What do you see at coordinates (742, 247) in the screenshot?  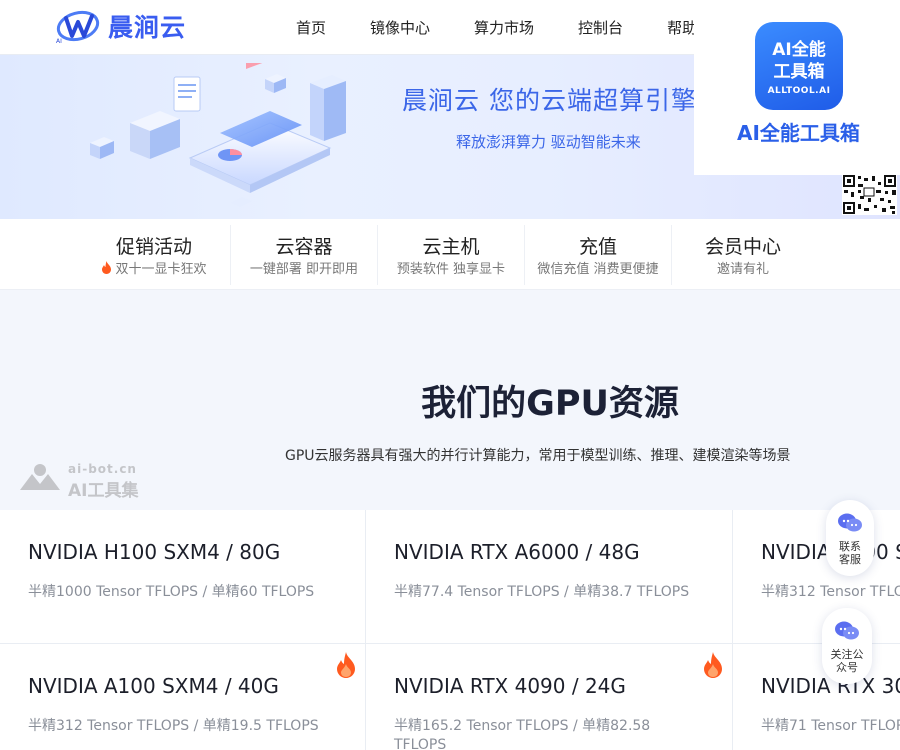 I see `quick-item-title: 会员中心` at bounding box center [742, 247].